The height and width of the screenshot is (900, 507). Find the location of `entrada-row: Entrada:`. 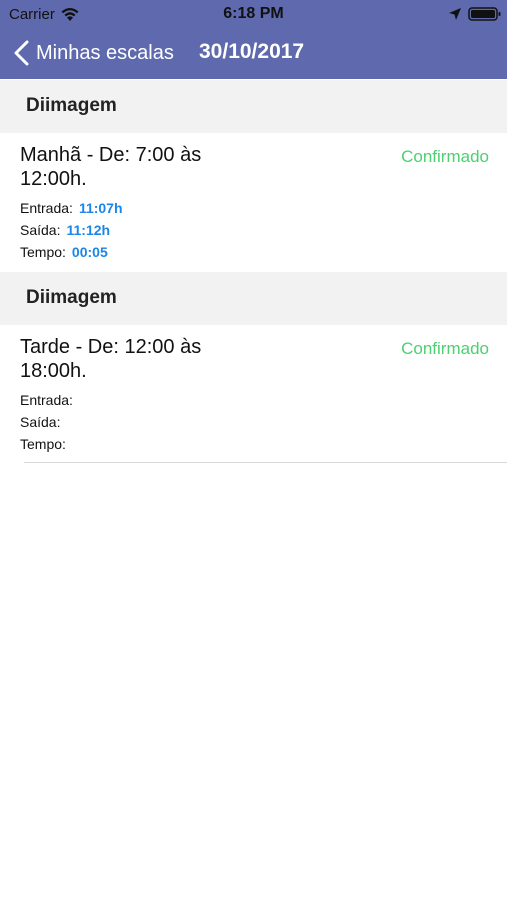

entrada-row: Entrada: is located at coordinates (49, 400).